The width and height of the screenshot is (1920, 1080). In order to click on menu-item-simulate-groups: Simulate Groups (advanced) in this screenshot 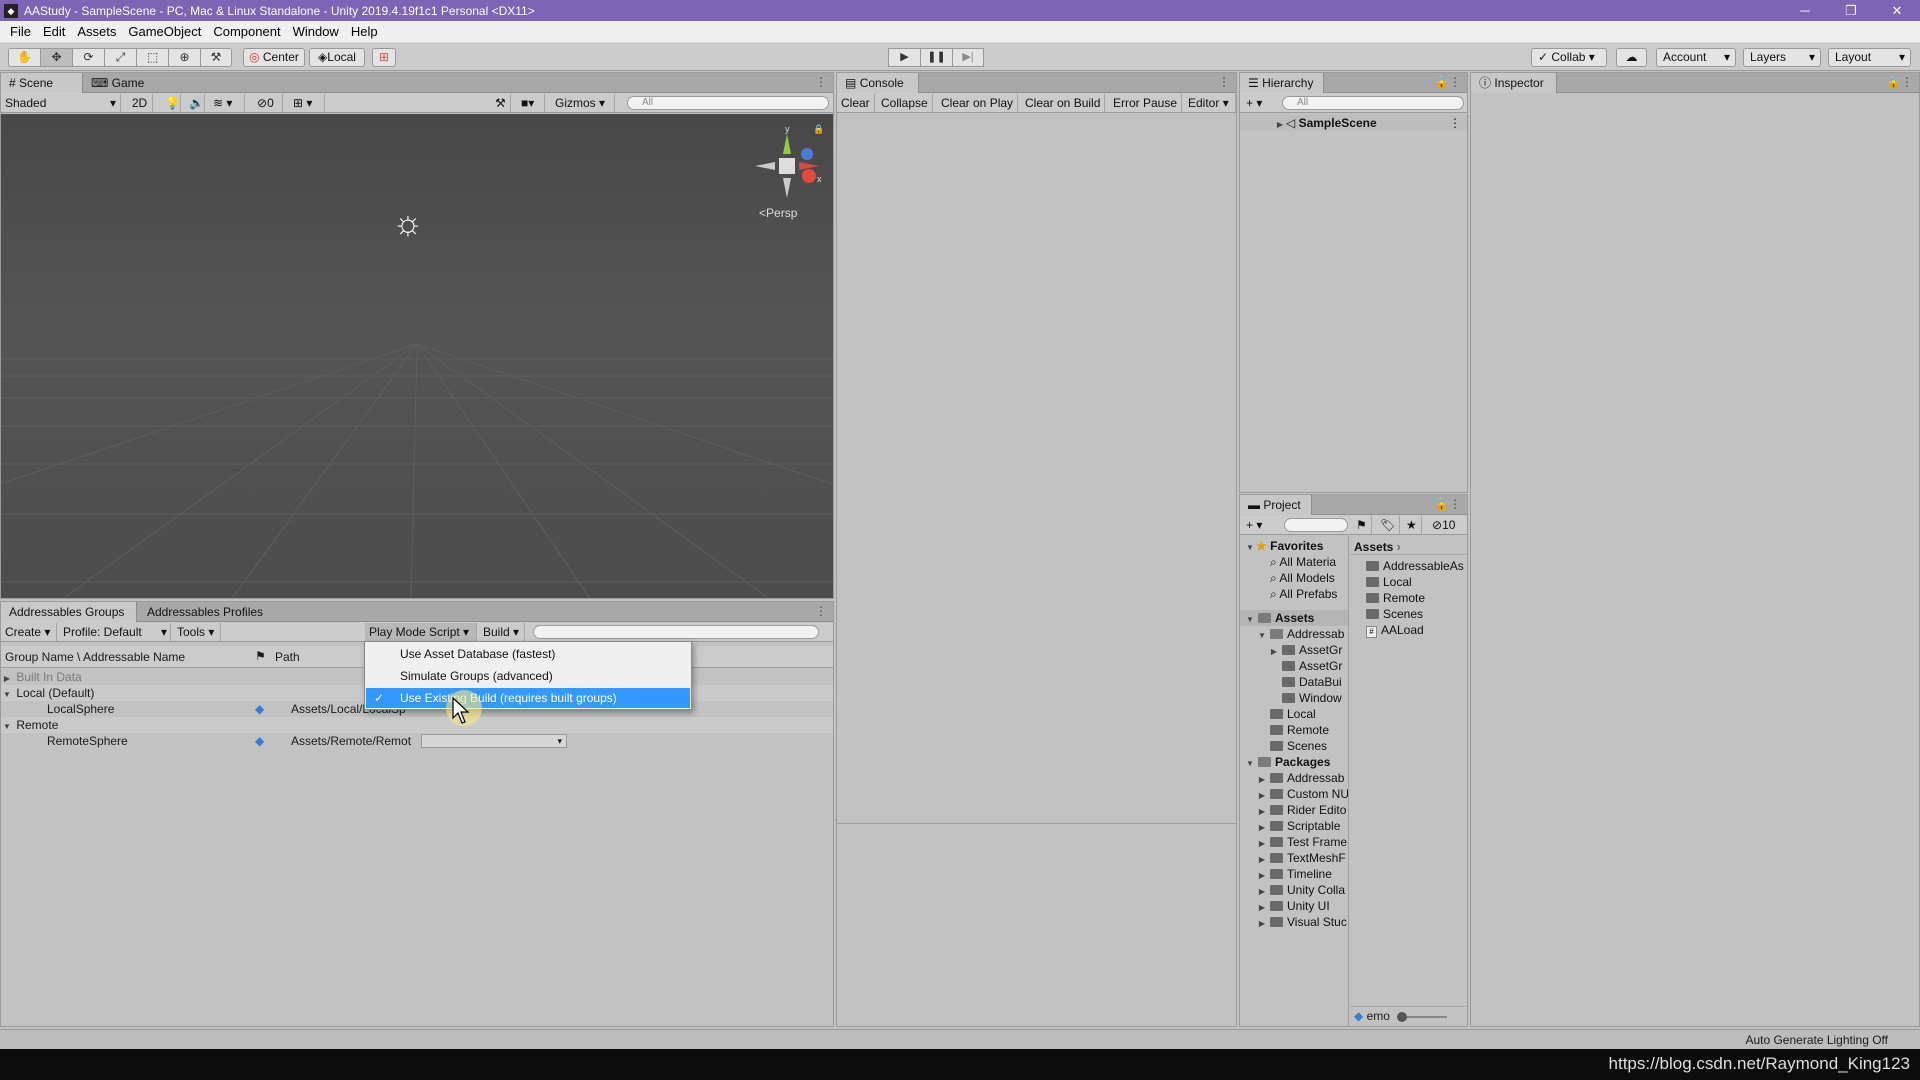, I will do `click(528, 676)`.